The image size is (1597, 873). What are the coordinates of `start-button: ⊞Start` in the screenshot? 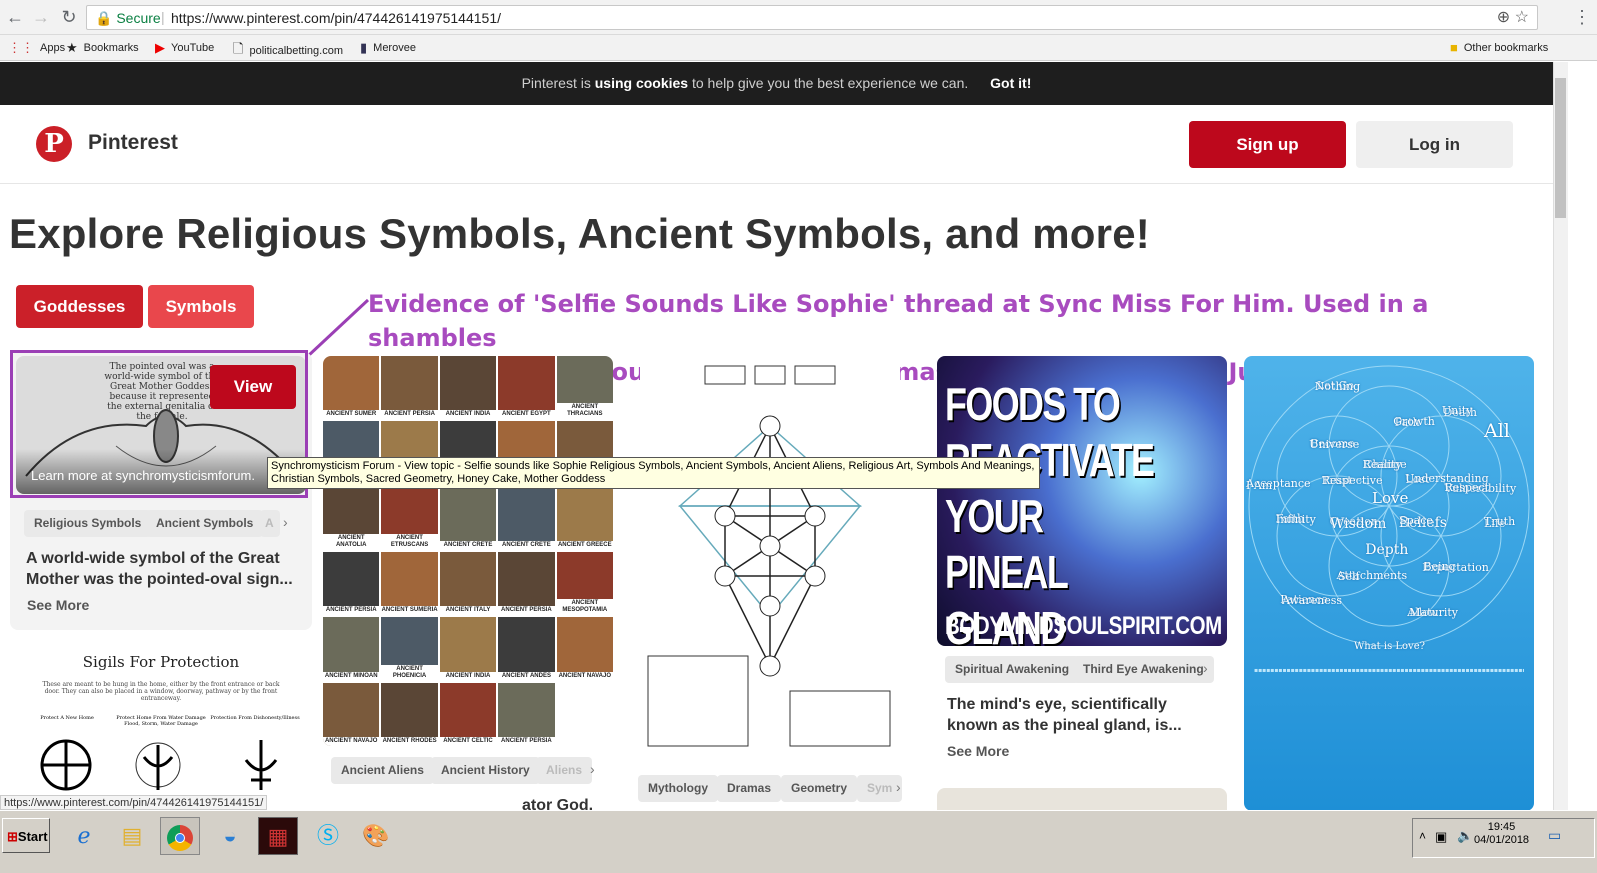 It's located at (26, 835).